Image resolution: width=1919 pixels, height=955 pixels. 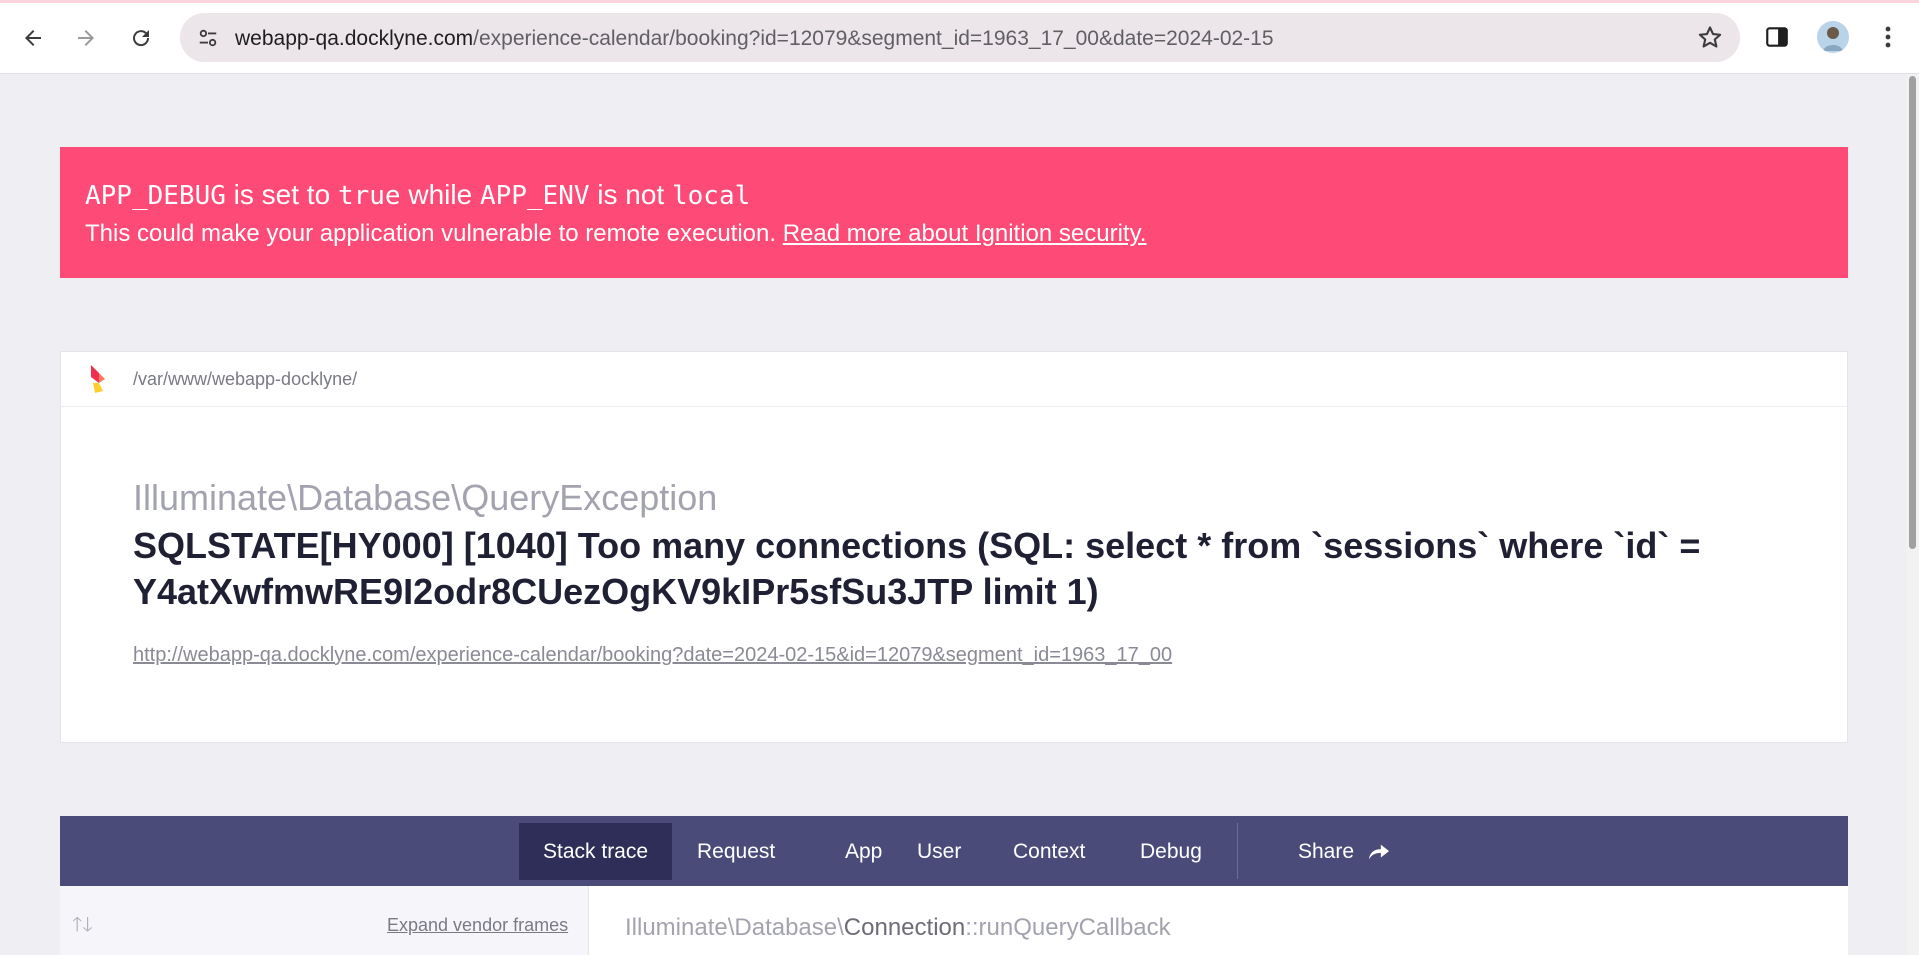 I want to click on alert-code-app-debug: APP_DEBUG, so click(x=155, y=196).